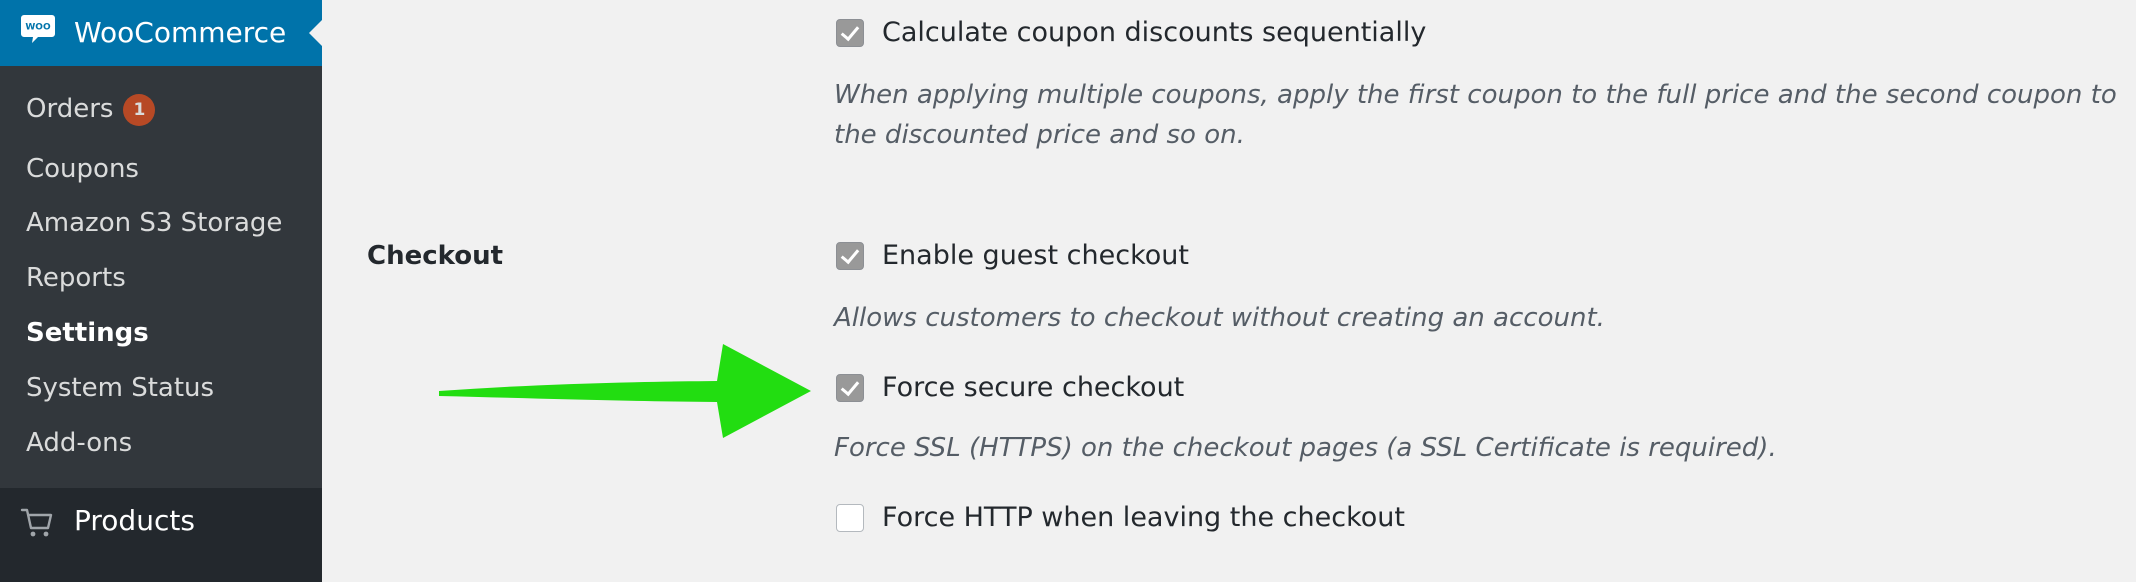  I want to click on sidebar-item-system-status: System Status, so click(120, 388).